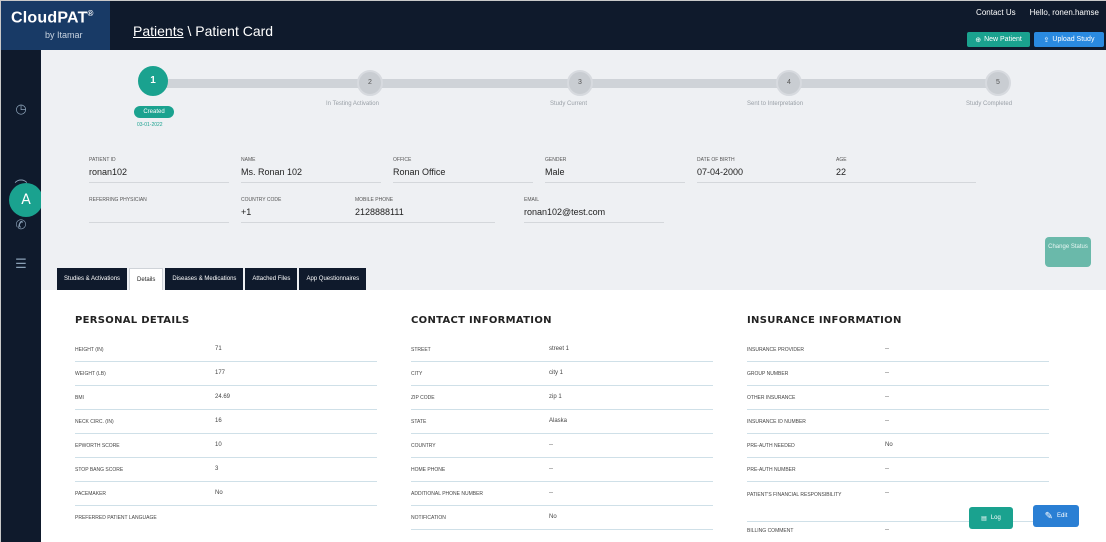  I want to click on row-label: State, so click(419, 422).